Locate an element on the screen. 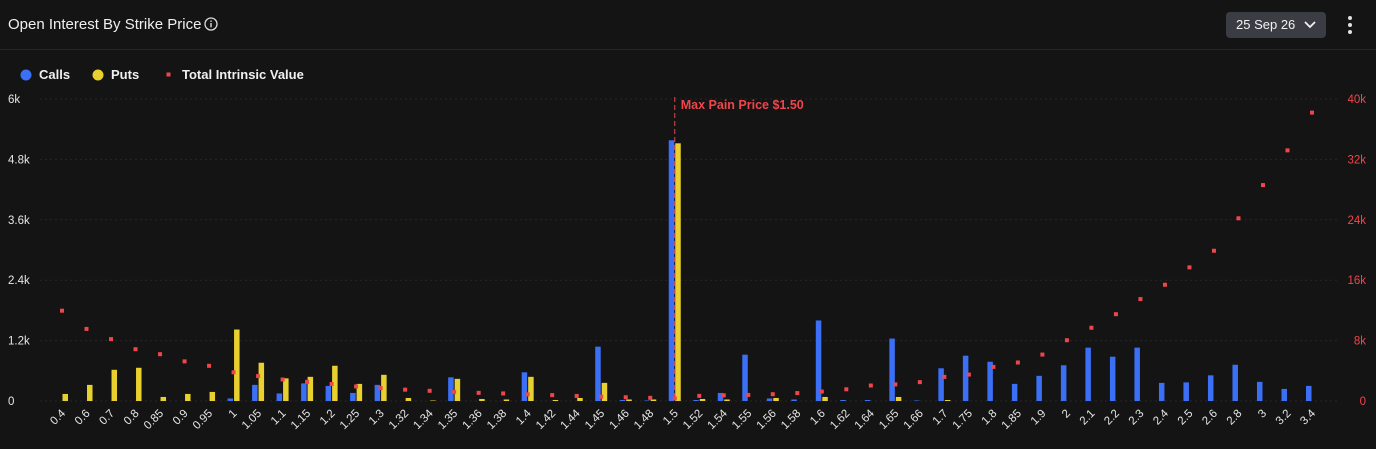  x-tick-label: 1.52 is located at coordinates (693, 420).